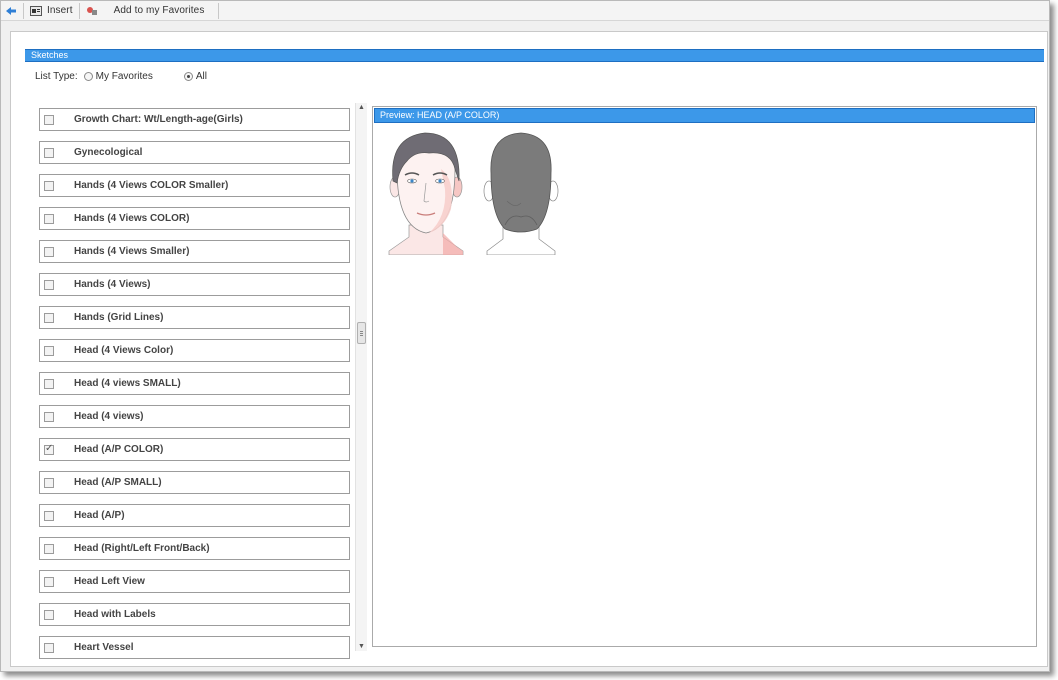 The image size is (1058, 680). What do you see at coordinates (361, 377) in the screenshot?
I see `list-scrollbar: ▲ ▼` at bounding box center [361, 377].